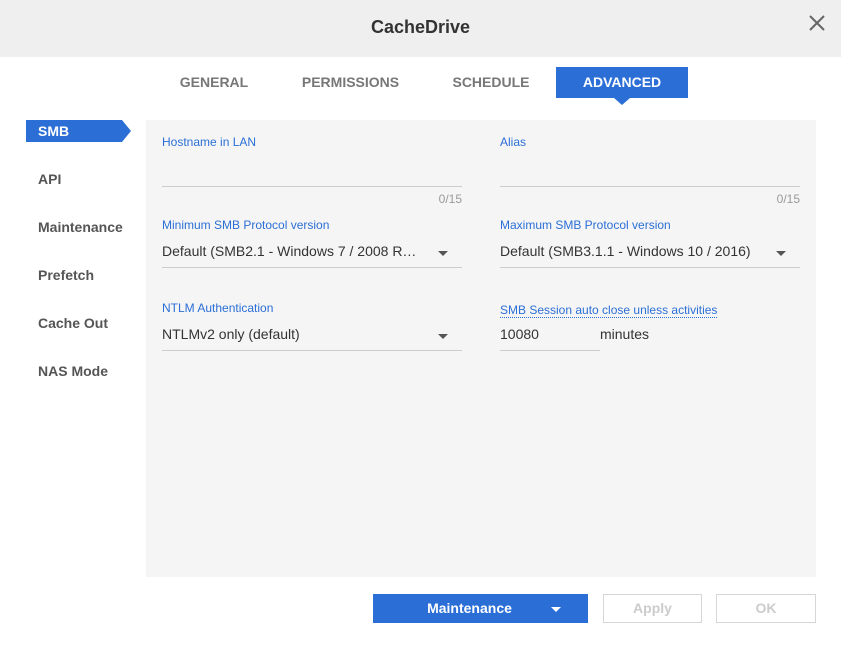 The height and width of the screenshot is (650, 841). I want to click on sidebar-item-prefetch: Prefetch, so click(81, 275).